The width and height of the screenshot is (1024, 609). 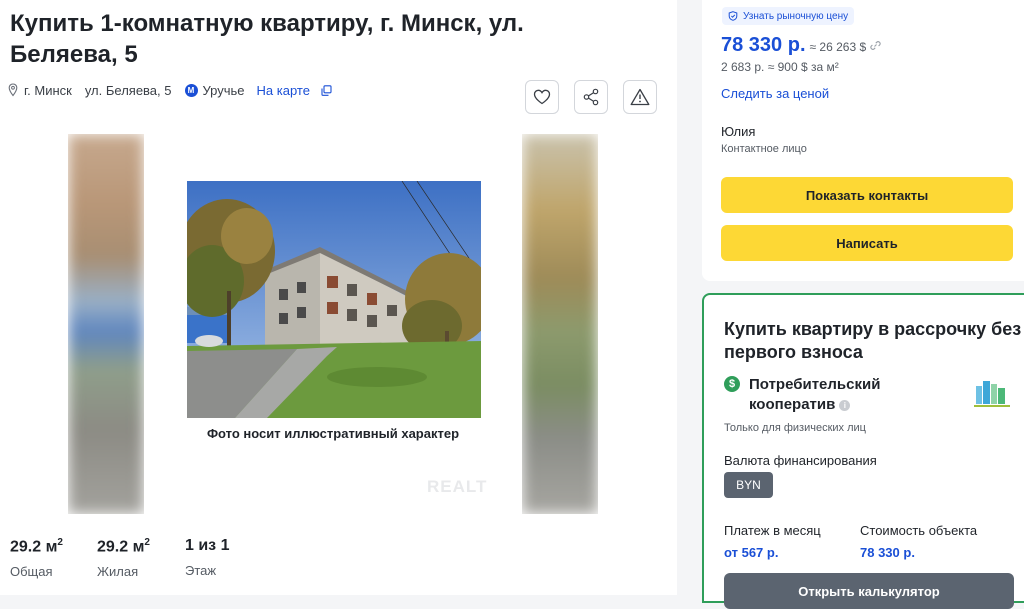 What do you see at coordinates (772, 530) in the screenshot?
I see `monthly-payment-label: Платеж в месяц` at bounding box center [772, 530].